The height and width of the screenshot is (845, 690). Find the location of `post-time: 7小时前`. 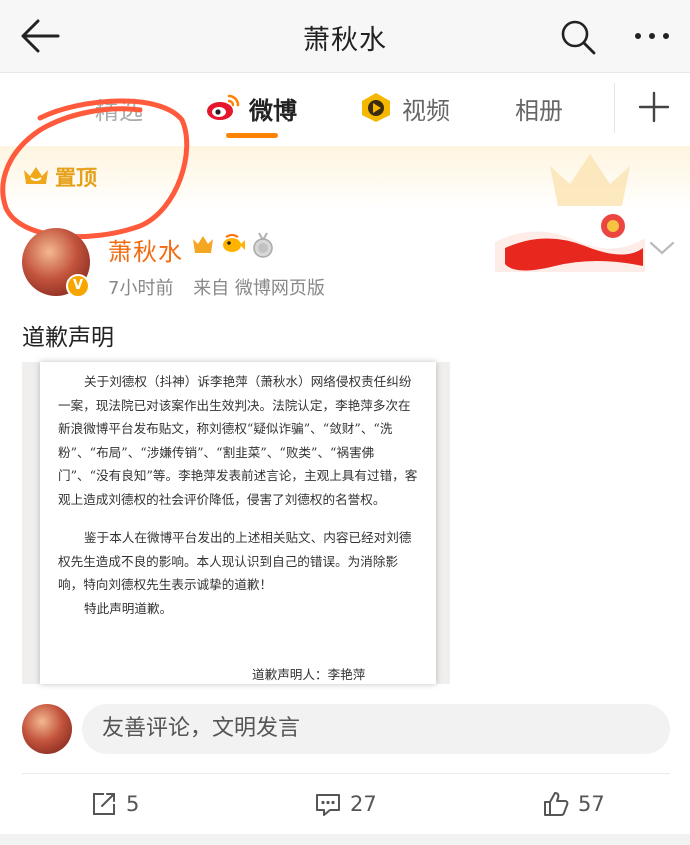

post-time: 7小时前 is located at coordinates (141, 288).